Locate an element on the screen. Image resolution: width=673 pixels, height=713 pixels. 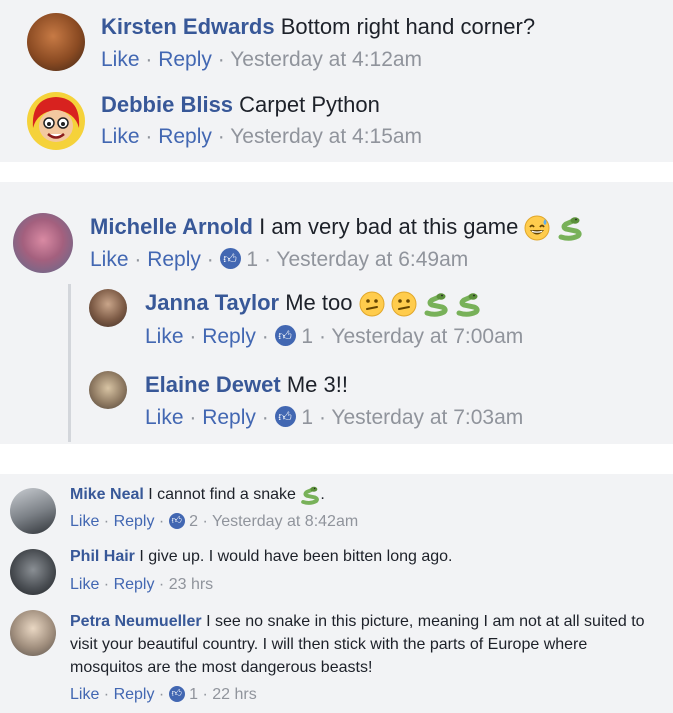
comment-line: Mike Neal I cannot find a snake . is located at coordinates (197, 495).